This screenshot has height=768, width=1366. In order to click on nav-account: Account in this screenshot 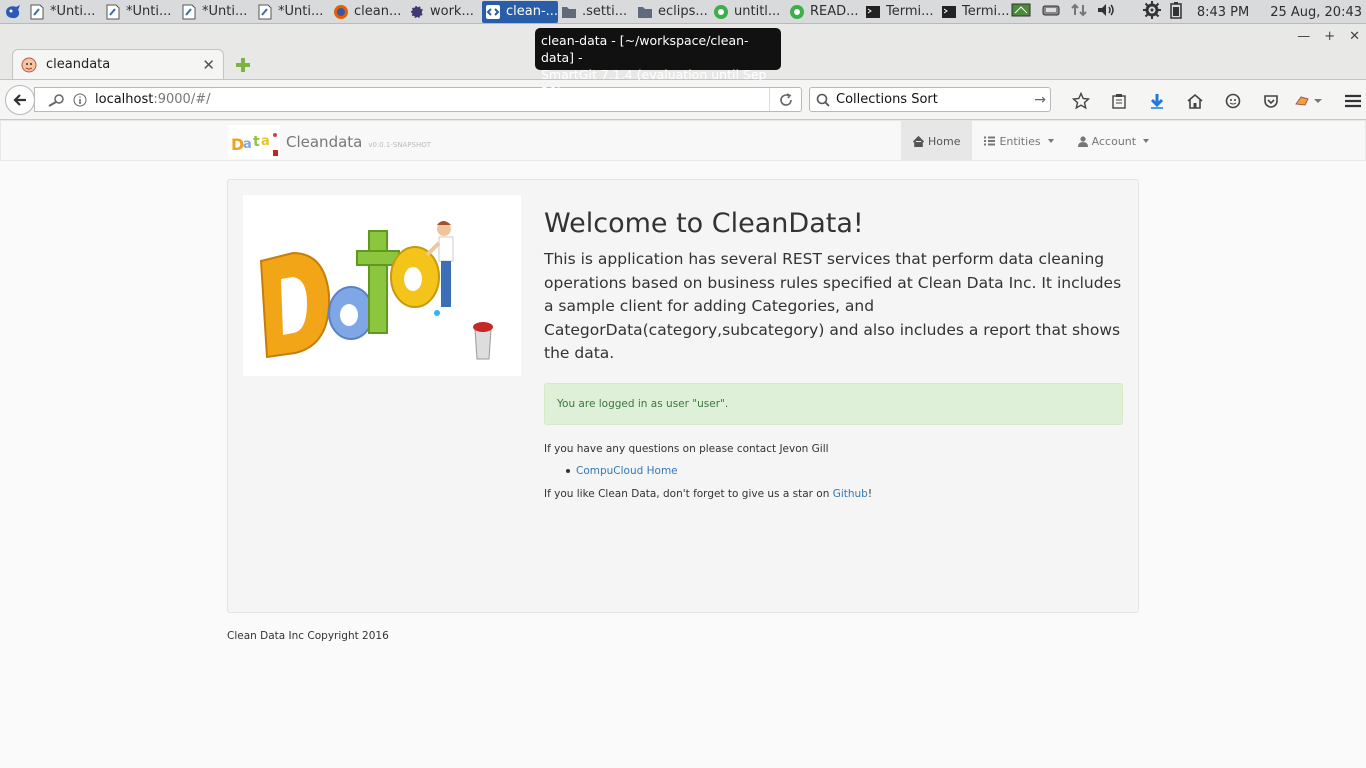, I will do `click(1113, 141)`.